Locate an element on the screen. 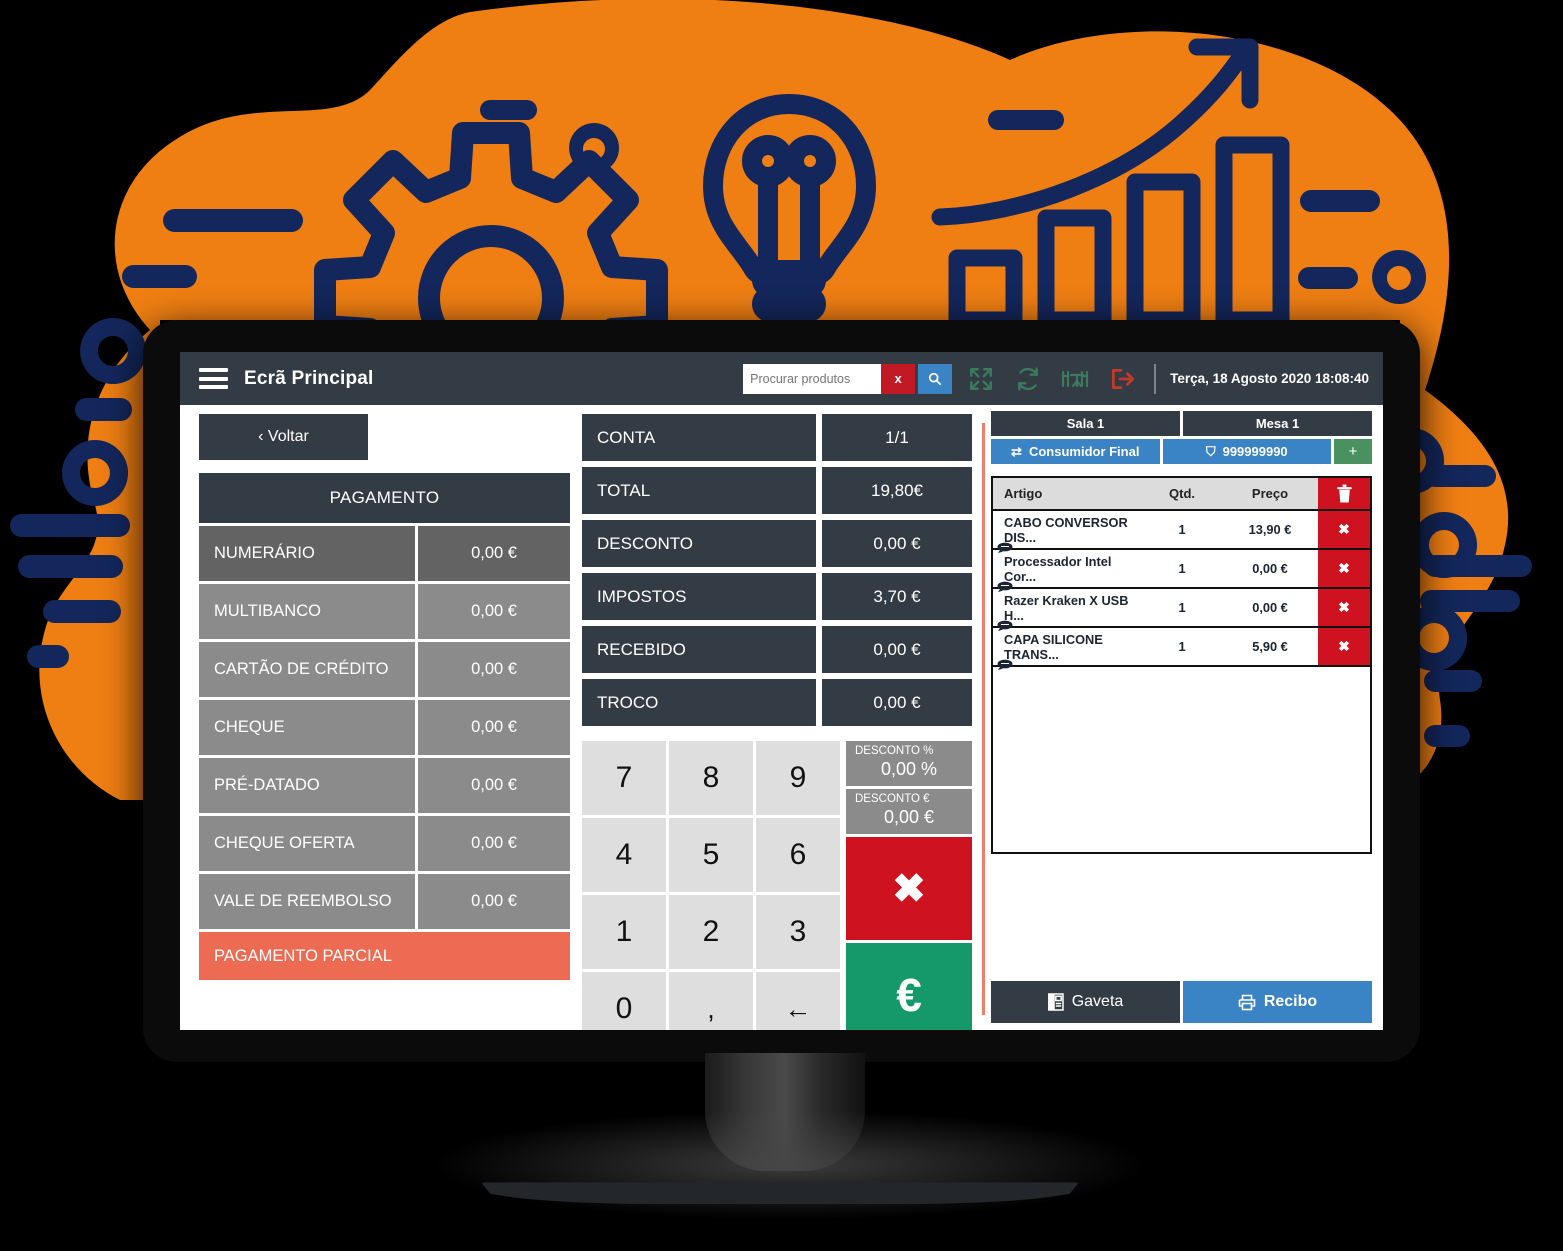 This screenshot has width=1563, height=1251. customer-name: Consumidor Final is located at coordinates (1084, 451).